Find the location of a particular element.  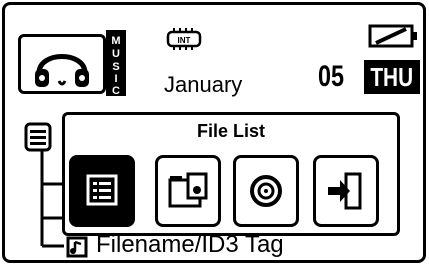

svg-text: U is located at coordinates (116, 54).